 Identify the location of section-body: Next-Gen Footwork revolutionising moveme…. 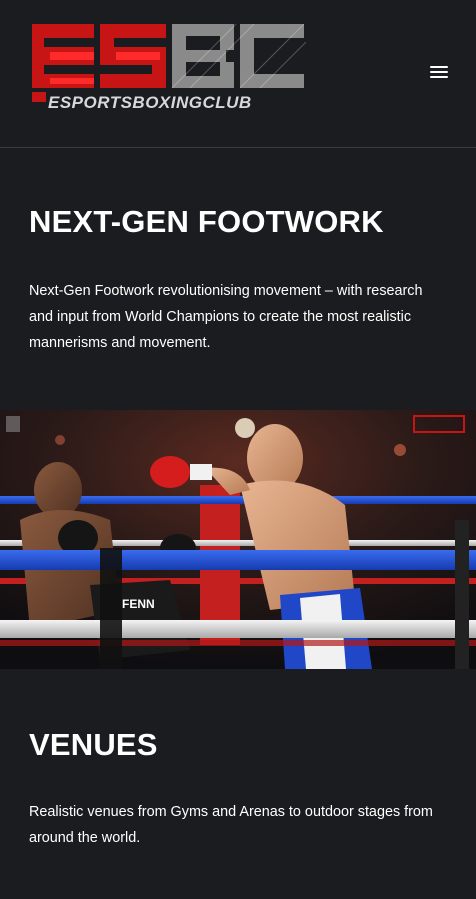
(226, 317).